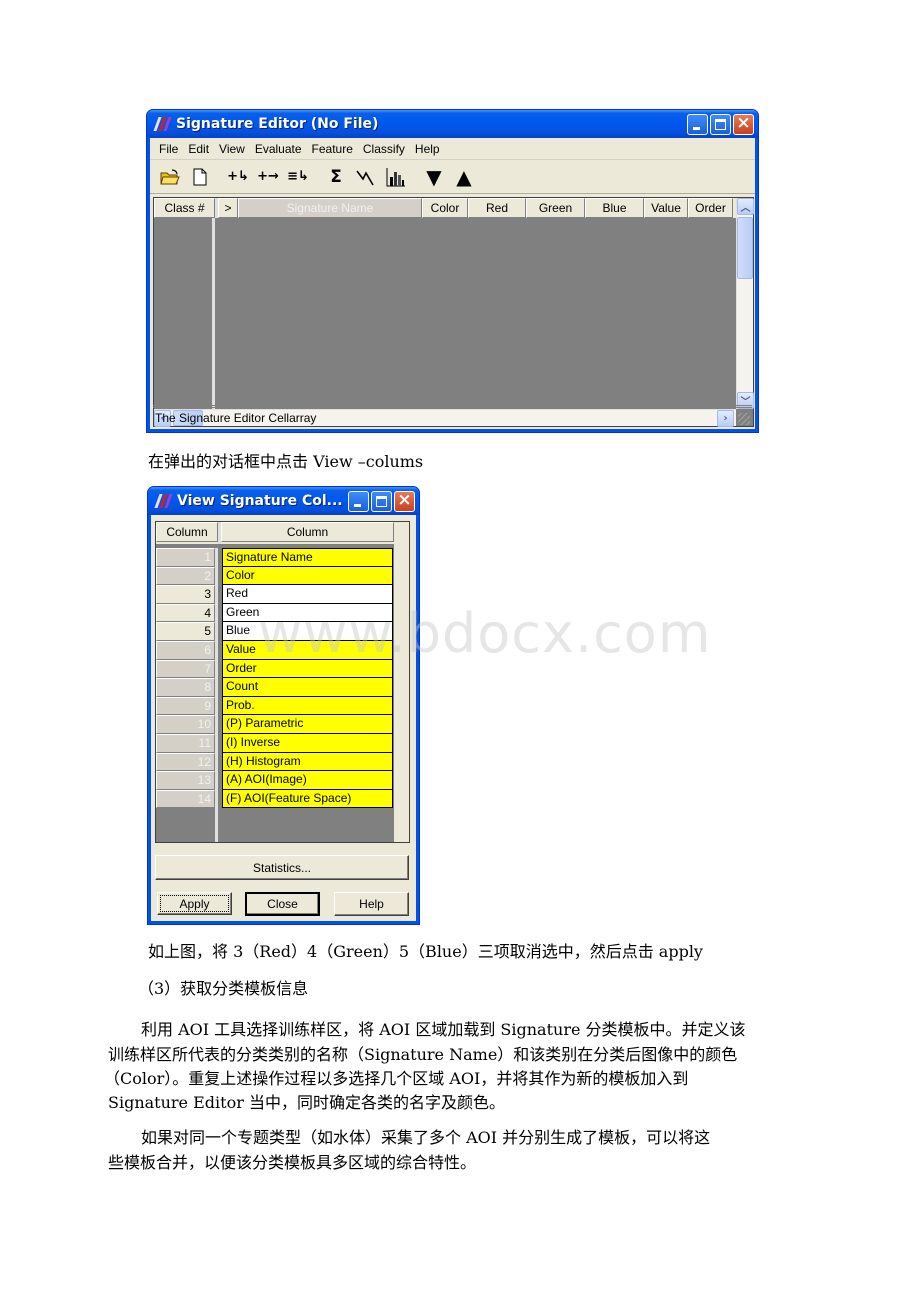  Describe the element at coordinates (307, 669) in the screenshot. I see `column-list-item: Order` at that location.